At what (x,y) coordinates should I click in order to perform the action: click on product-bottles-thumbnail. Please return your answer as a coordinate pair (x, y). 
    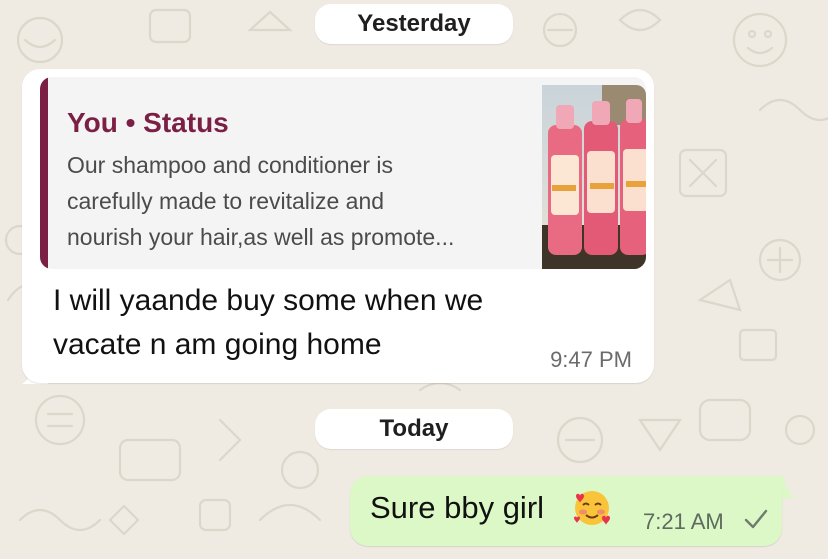
    Looking at the image, I should click on (594, 177).